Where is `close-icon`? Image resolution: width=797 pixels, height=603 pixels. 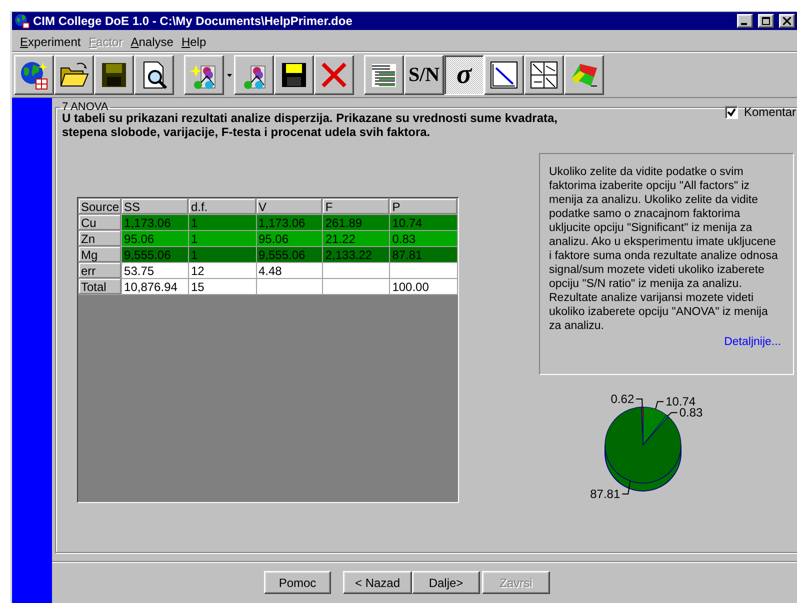
close-icon is located at coordinates (787, 21).